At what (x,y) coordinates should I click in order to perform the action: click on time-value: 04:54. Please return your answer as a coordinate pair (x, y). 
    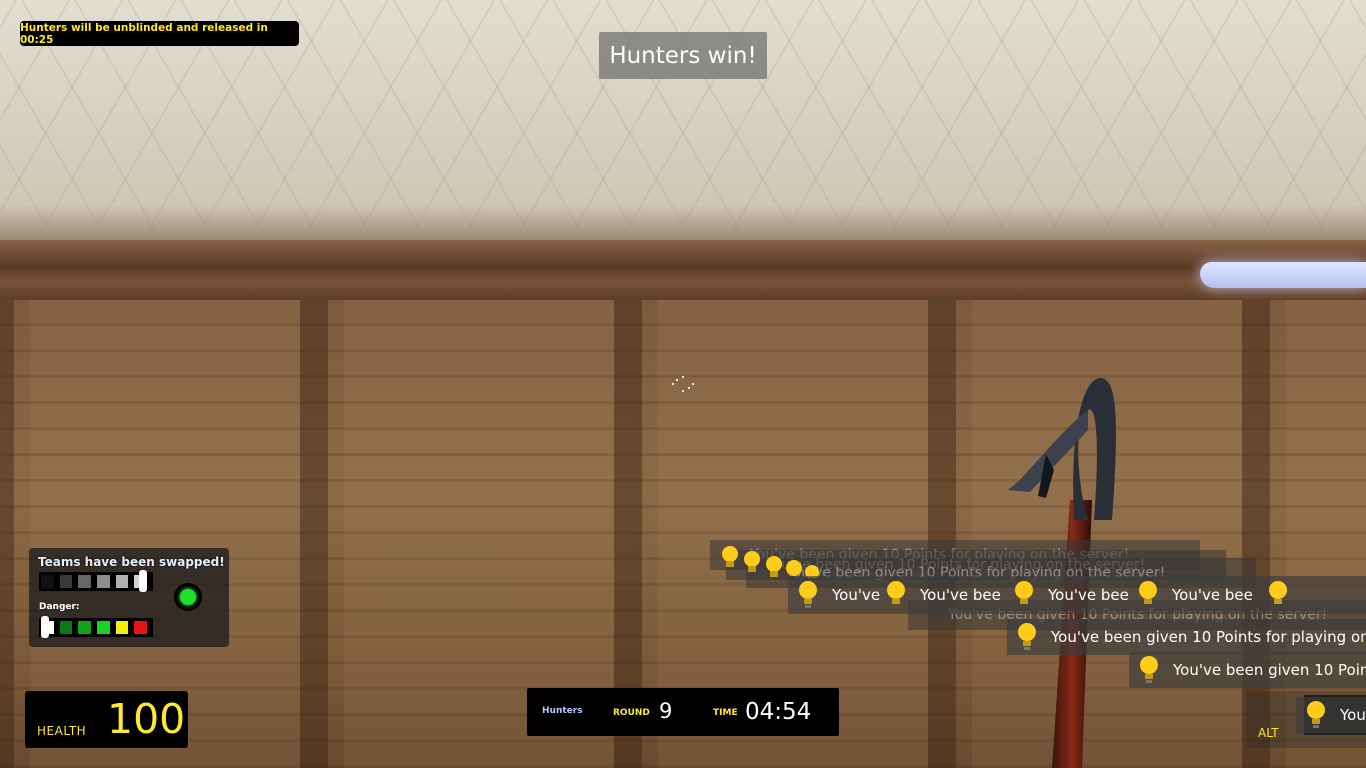
    Looking at the image, I should click on (778, 712).